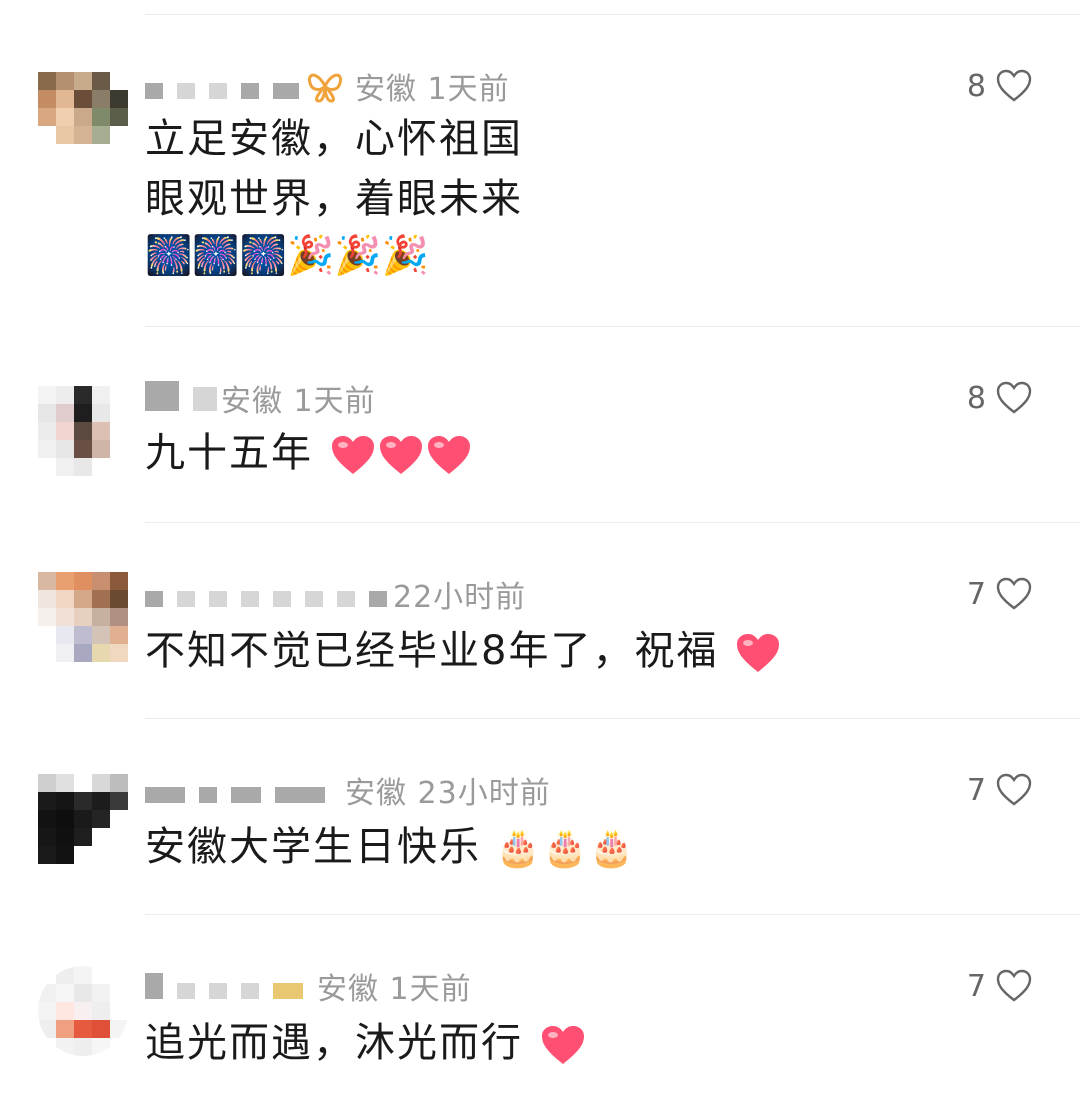  I want to click on comment-text-content: 不知不觉已经毕业8年了，祝福, so click(432, 651).